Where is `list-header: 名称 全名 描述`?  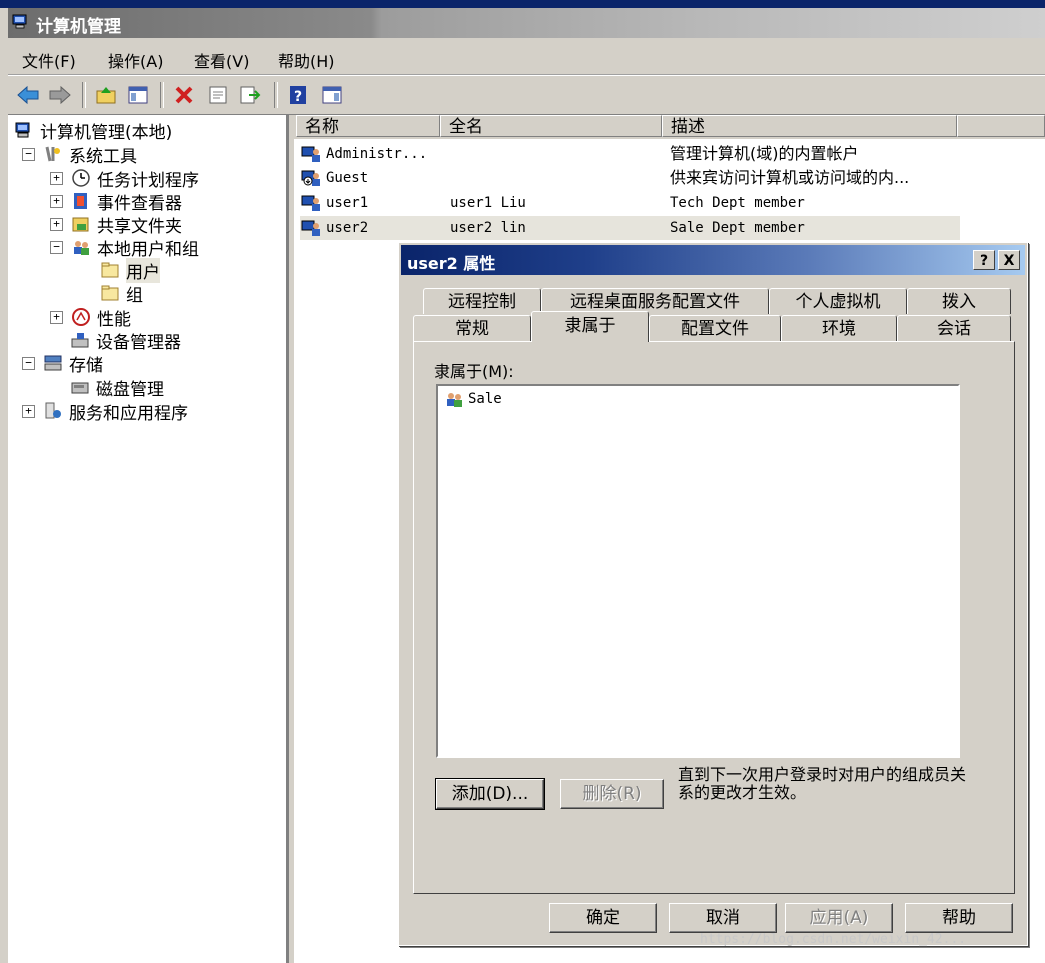 list-header: 名称 全名 描述 is located at coordinates (669, 127).